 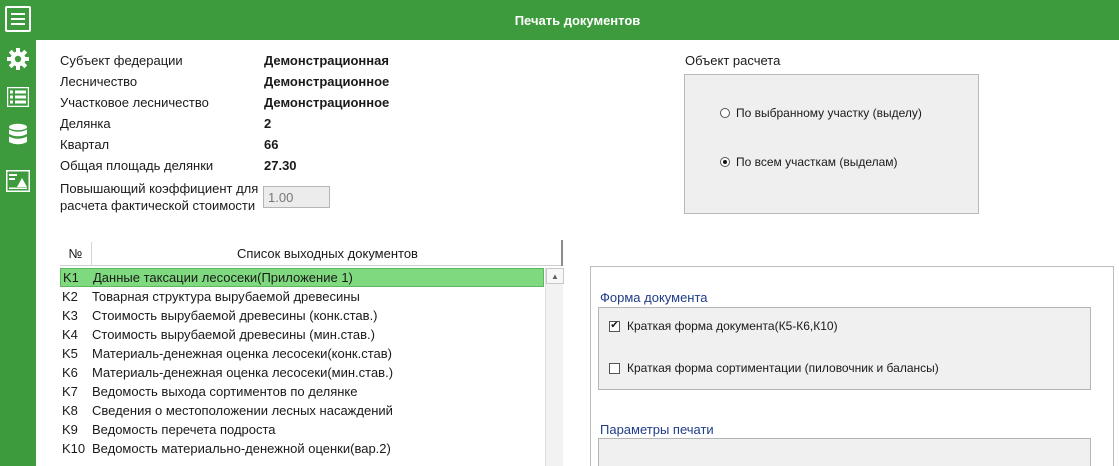 I want to click on radio-button-checked, so click(x=725, y=162).